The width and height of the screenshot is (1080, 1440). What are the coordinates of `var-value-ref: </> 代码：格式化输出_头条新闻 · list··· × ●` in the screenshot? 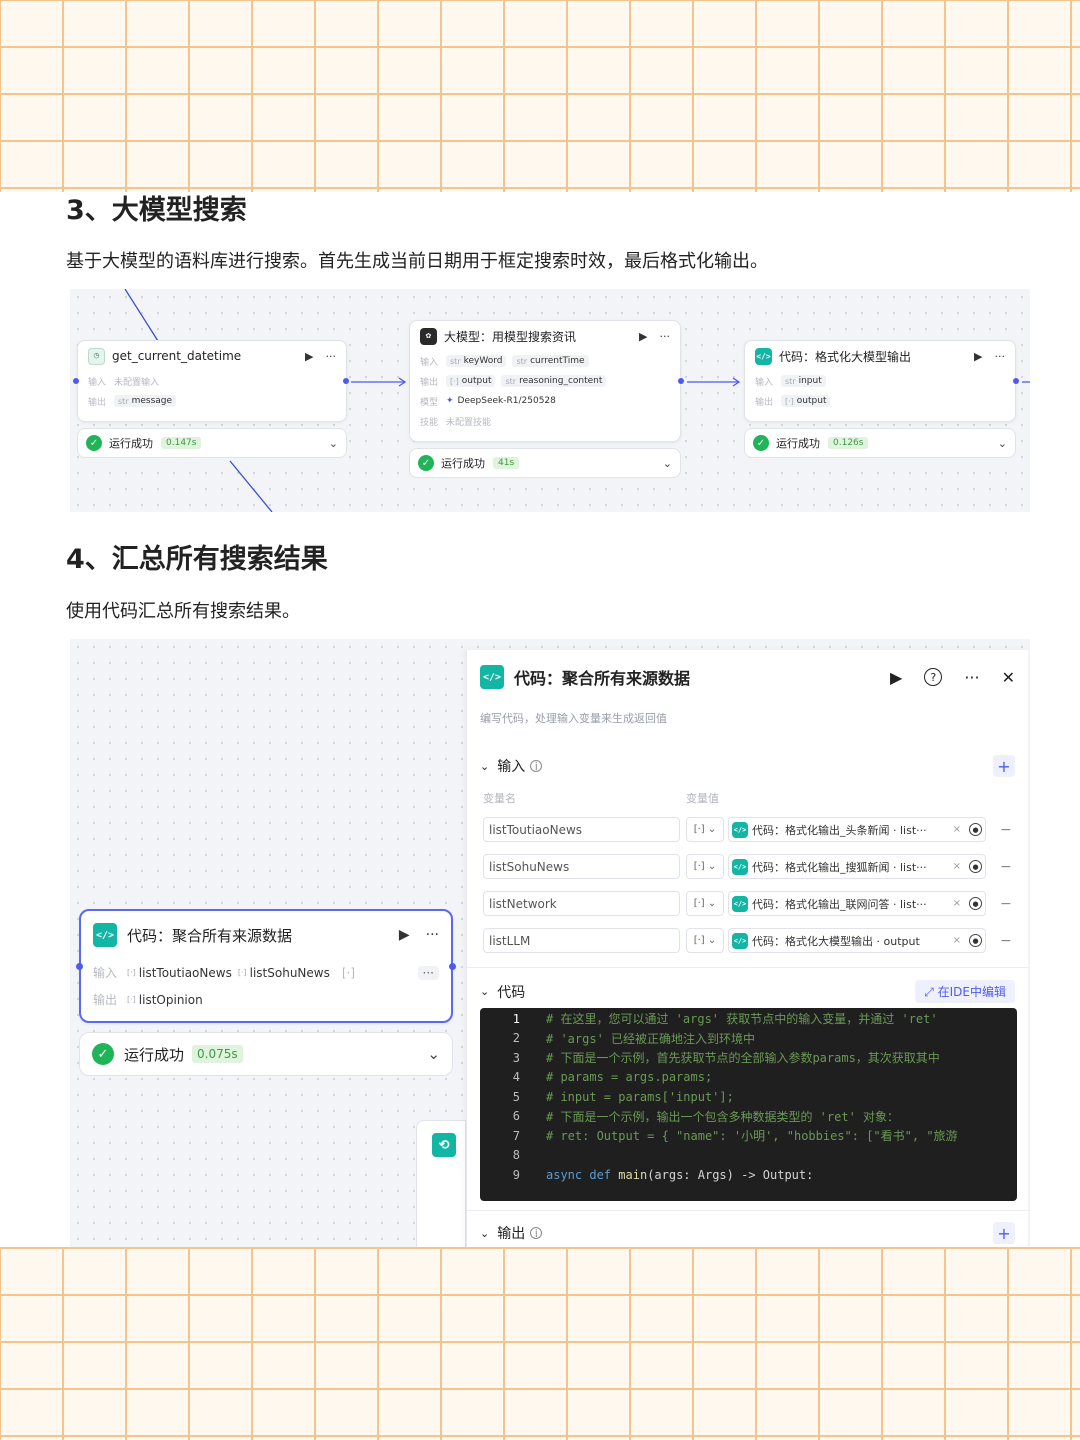 It's located at (857, 829).